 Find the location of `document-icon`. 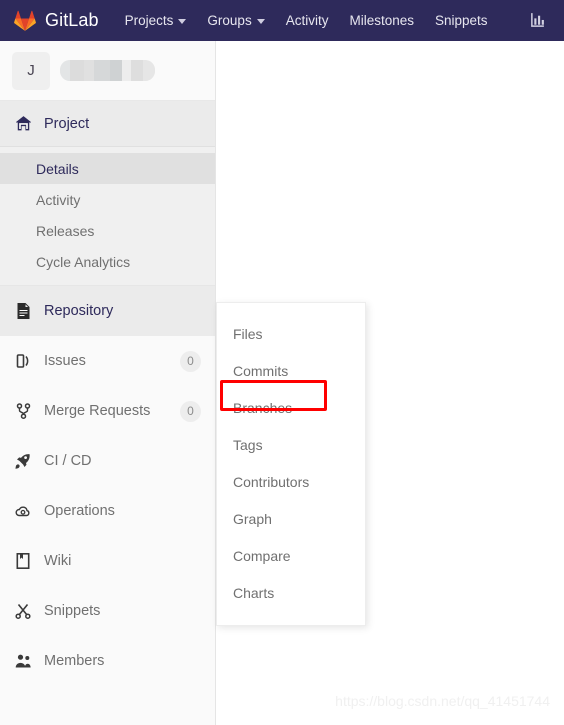

document-icon is located at coordinates (23, 311).